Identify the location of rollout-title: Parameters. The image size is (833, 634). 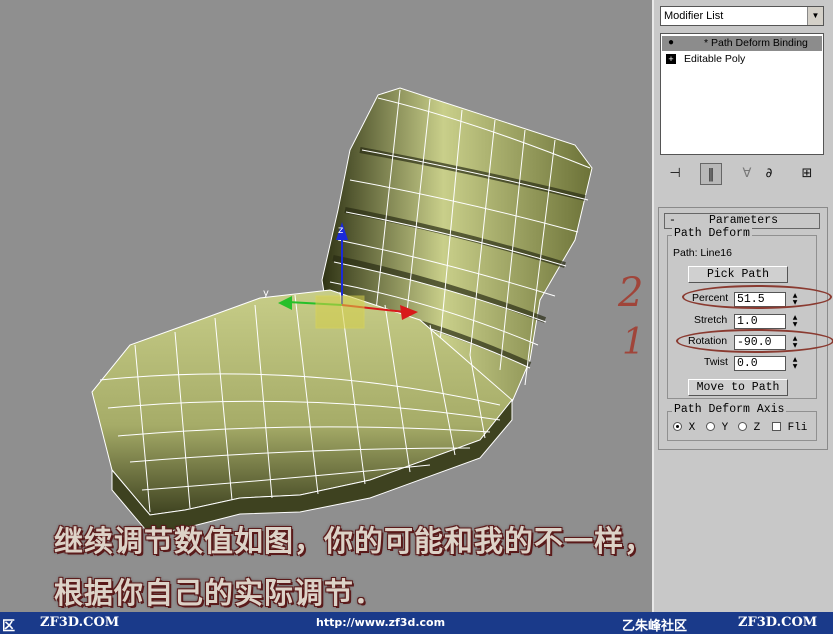
(744, 220).